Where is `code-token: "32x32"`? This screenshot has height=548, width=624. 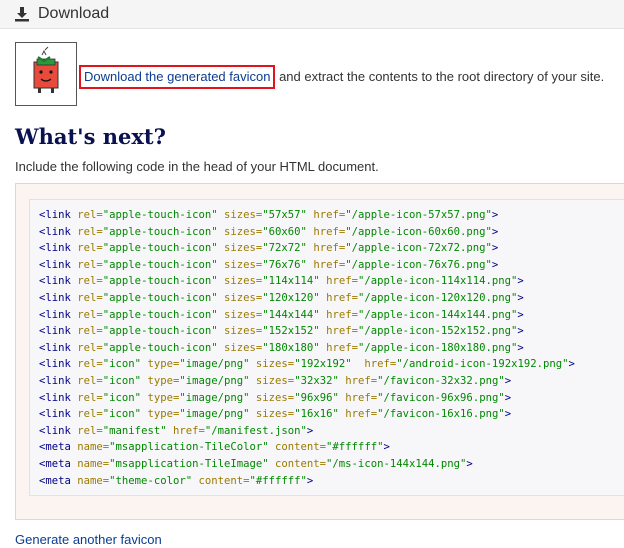
code-token: "32x32" is located at coordinates (316, 380).